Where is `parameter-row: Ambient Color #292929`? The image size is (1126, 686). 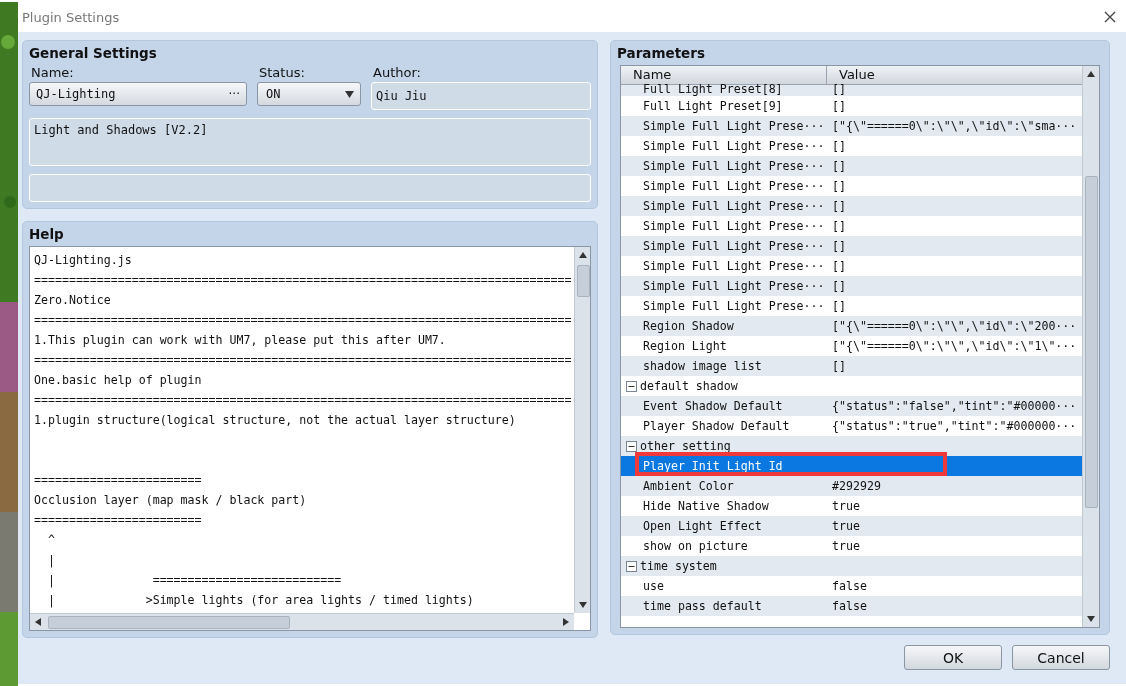
parameter-row: Ambient Color #292929 is located at coordinates (851, 486).